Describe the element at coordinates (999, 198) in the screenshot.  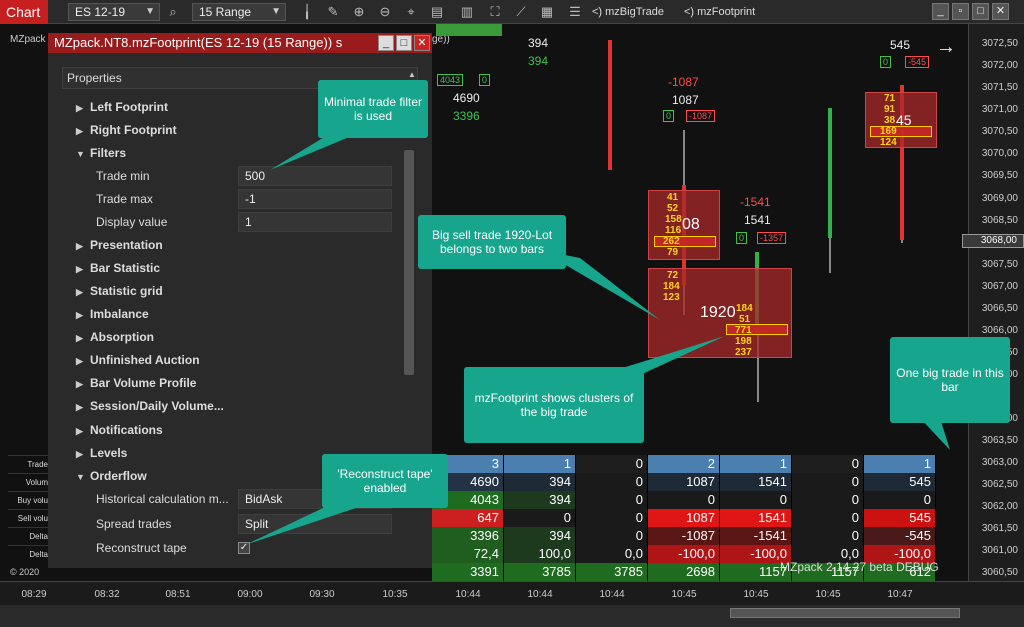
I see `price-label: 3069,00` at that location.